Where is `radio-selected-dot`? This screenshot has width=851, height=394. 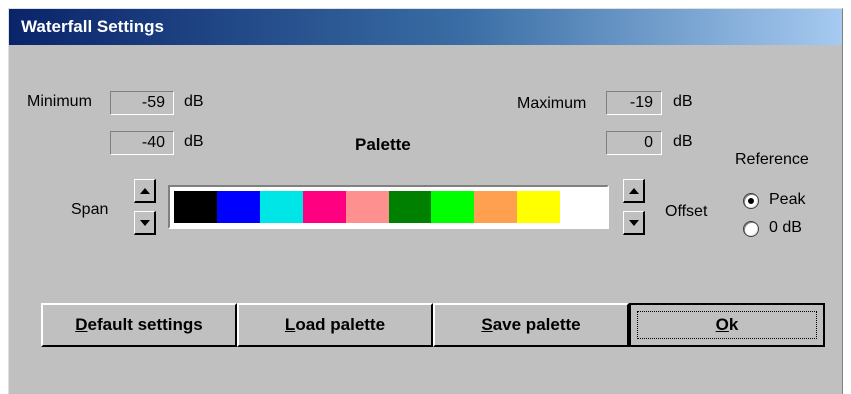
radio-selected-dot is located at coordinates (751, 201).